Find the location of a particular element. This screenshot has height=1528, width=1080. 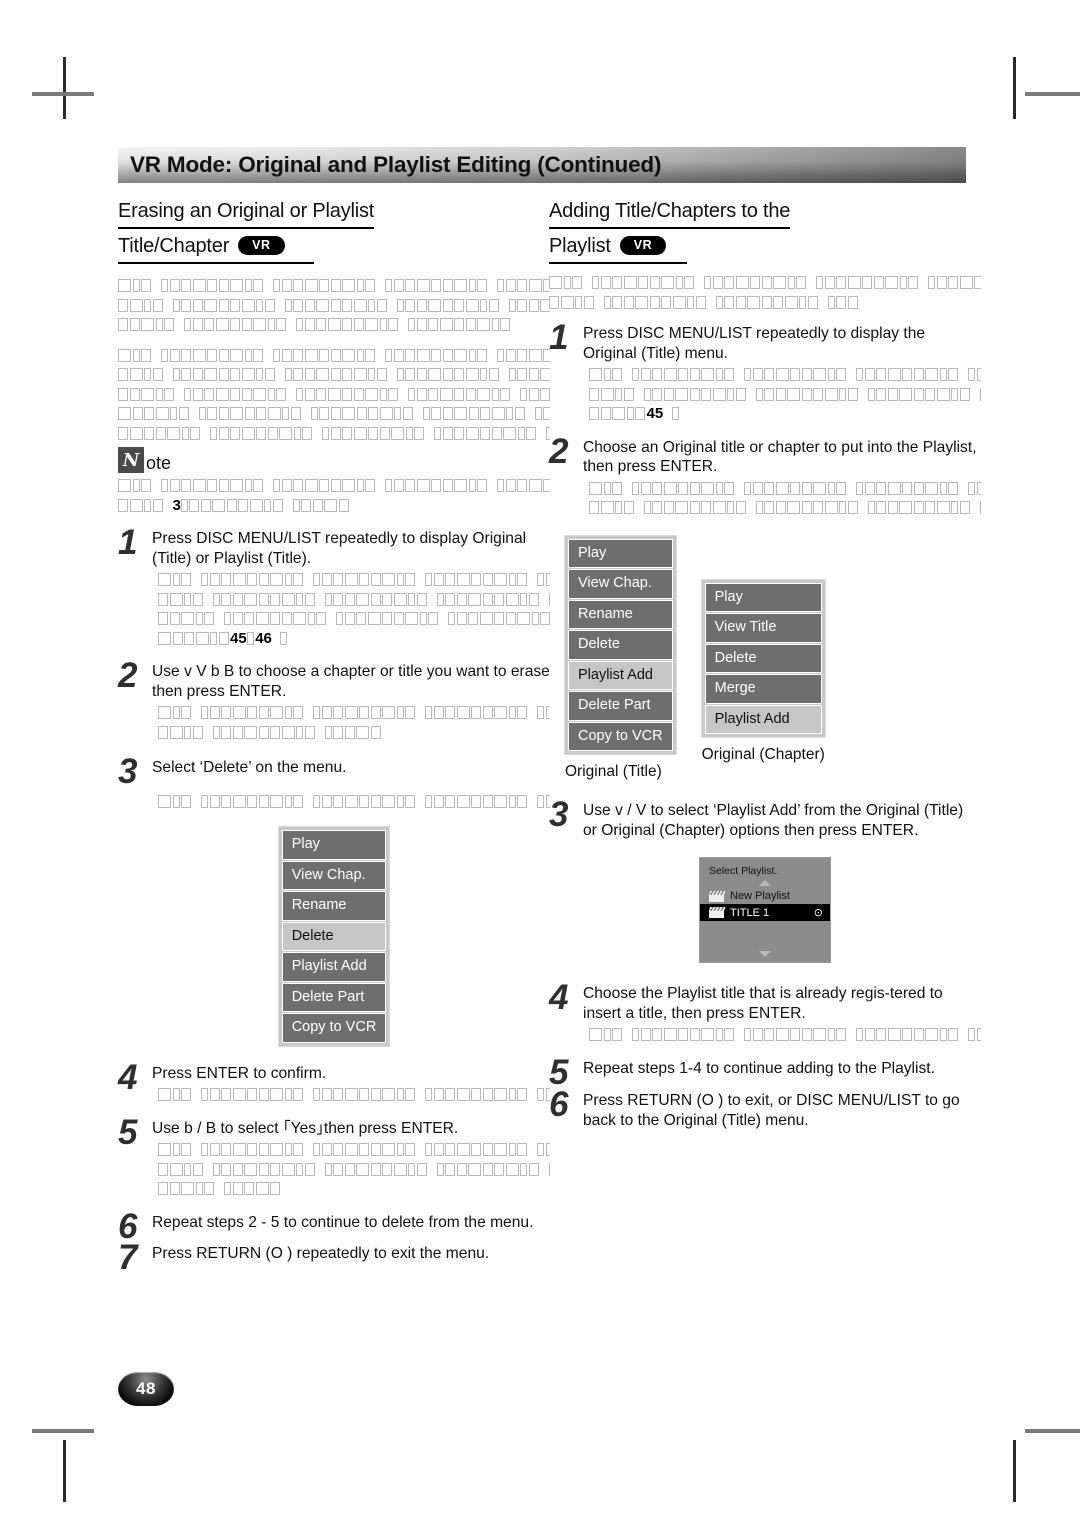

original-chapter-menu: Play View Title Delete Merge Playlist Add is located at coordinates (763, 658).